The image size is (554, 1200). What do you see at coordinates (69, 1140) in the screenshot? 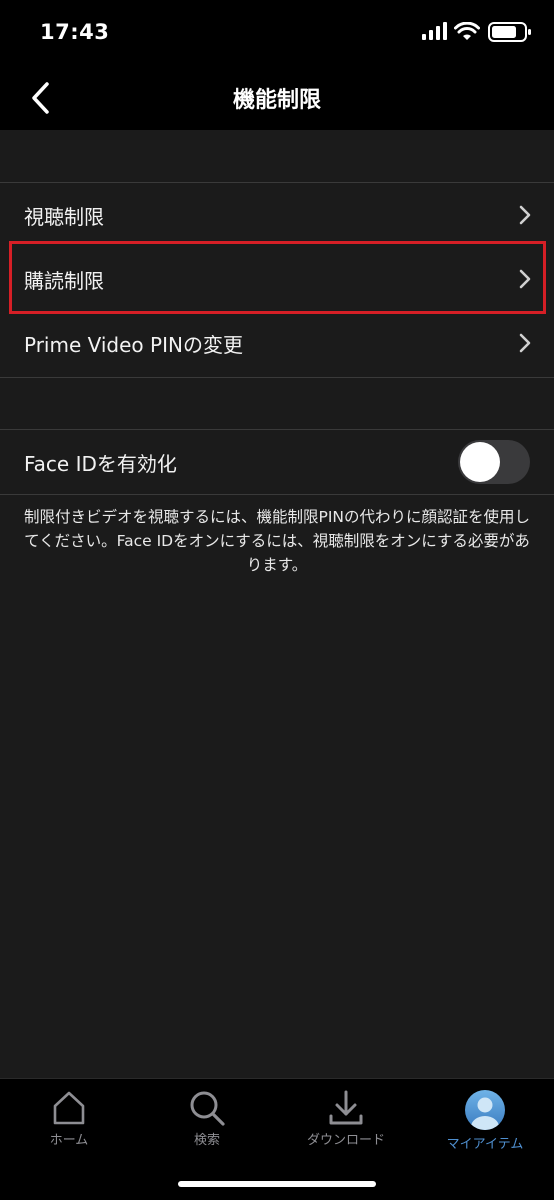
I see `tab-home-label: ホーム` at bounding box center [69, 1140].